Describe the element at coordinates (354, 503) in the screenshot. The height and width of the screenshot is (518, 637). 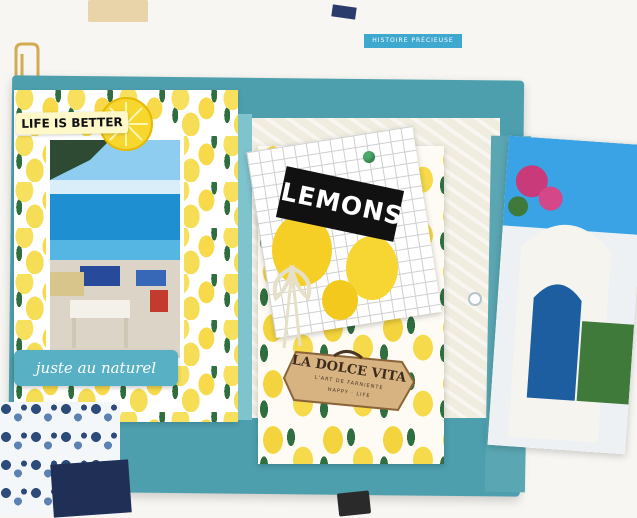
I see `dark-scrap-bottom` at that location.